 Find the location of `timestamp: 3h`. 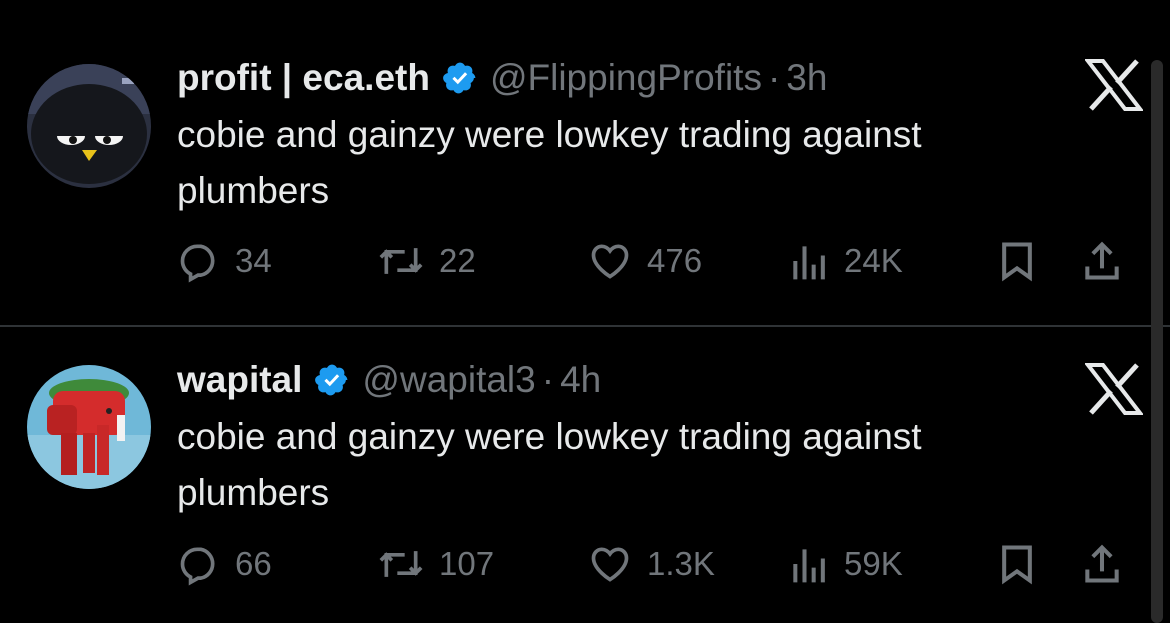

timestamp: 3h is located at coordinates (806, 78).